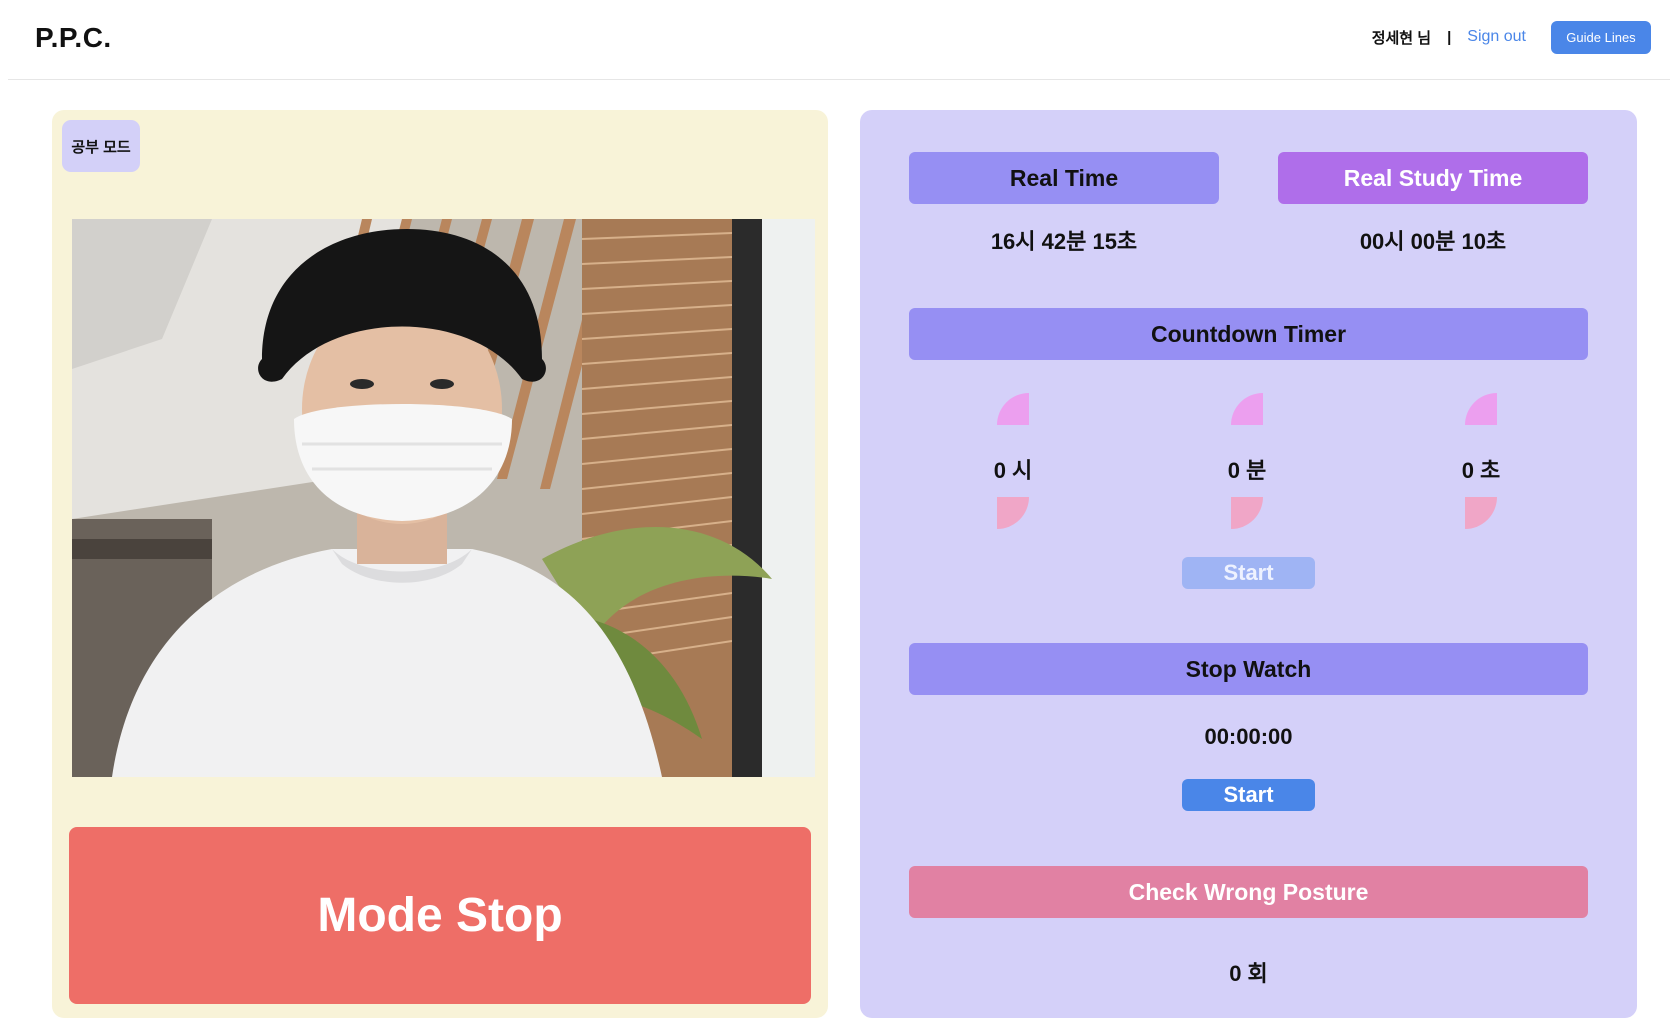 The height and width of the screenshot is (1028, 1678). I want to click on minutes-selector: 0 분, so click(1247, 463).